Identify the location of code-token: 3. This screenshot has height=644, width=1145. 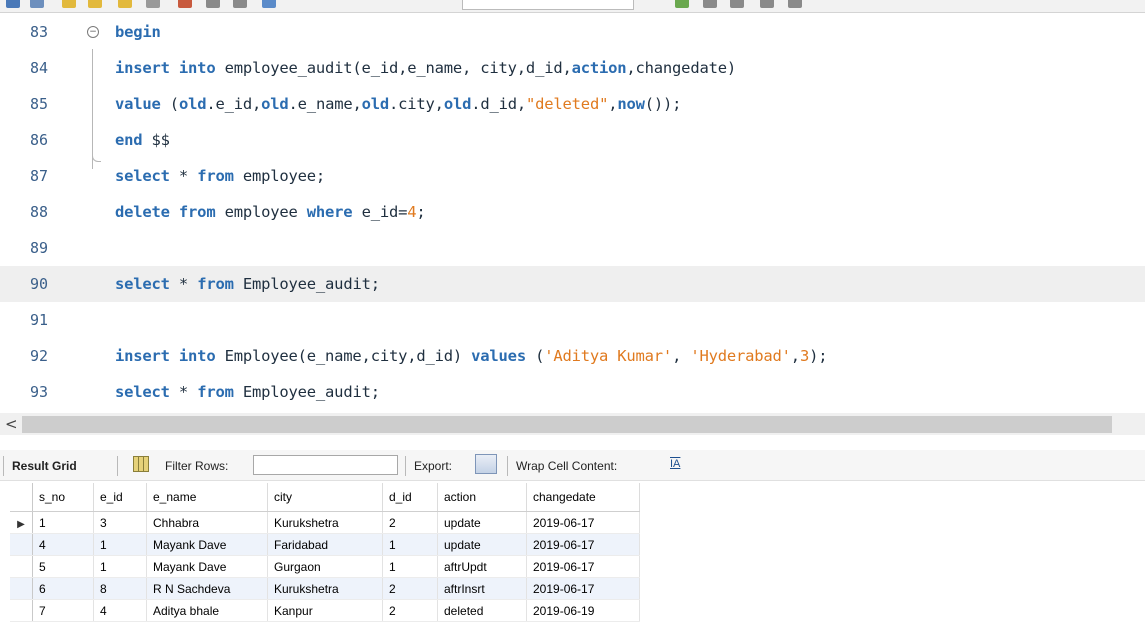
(804, 356).